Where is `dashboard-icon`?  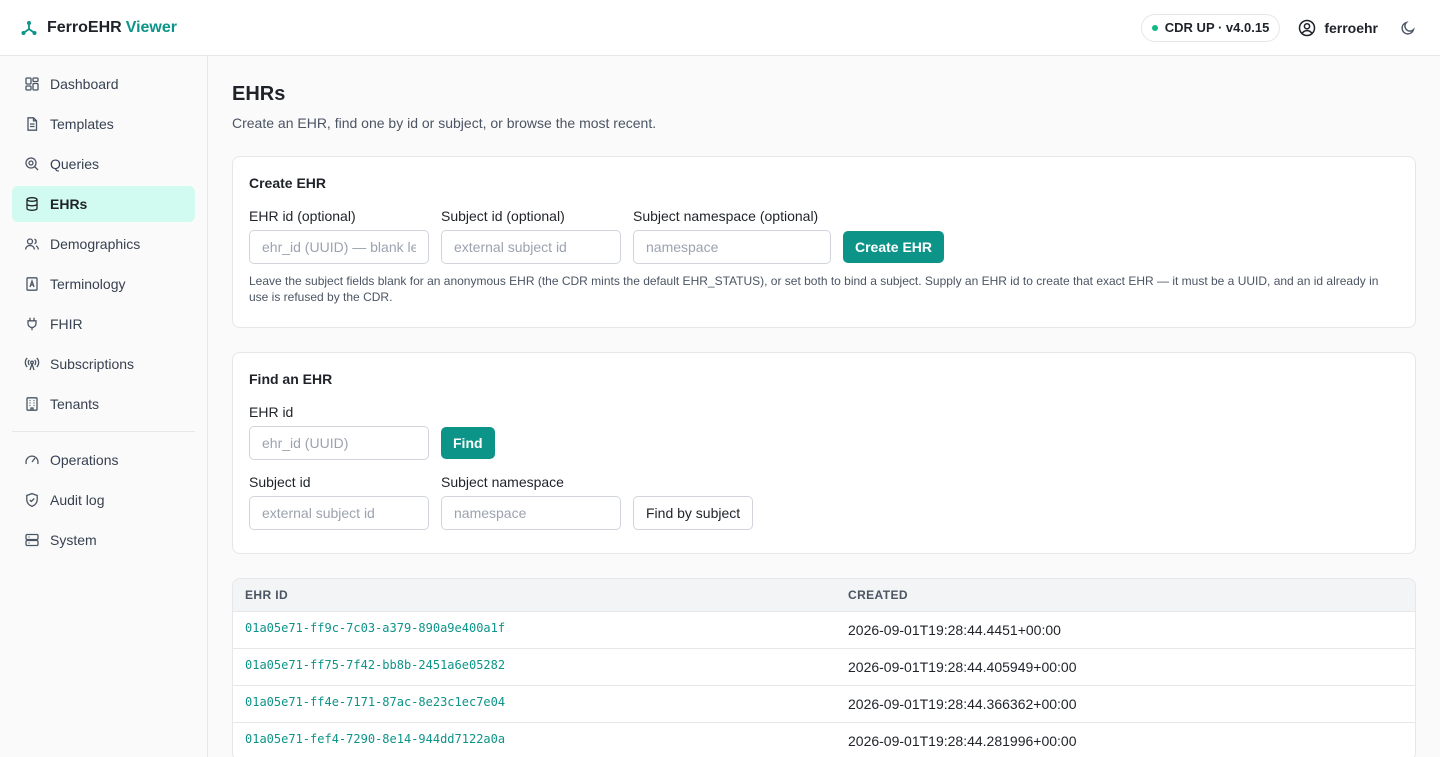
dashboard-icon is located at coordinates (32, 84).